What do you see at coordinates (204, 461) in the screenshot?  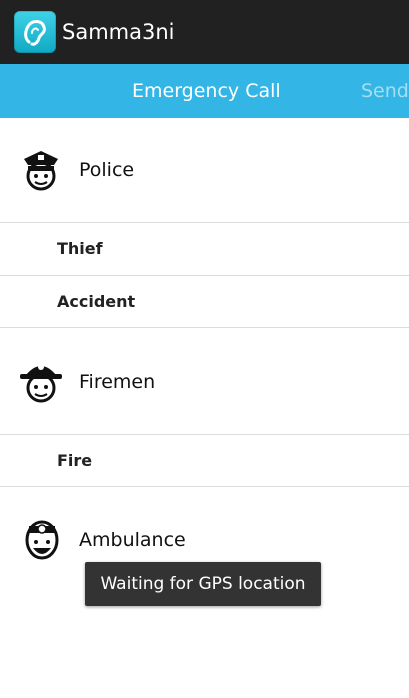 I see `list-item-fire: Fire` at bounding box center [204, 461].